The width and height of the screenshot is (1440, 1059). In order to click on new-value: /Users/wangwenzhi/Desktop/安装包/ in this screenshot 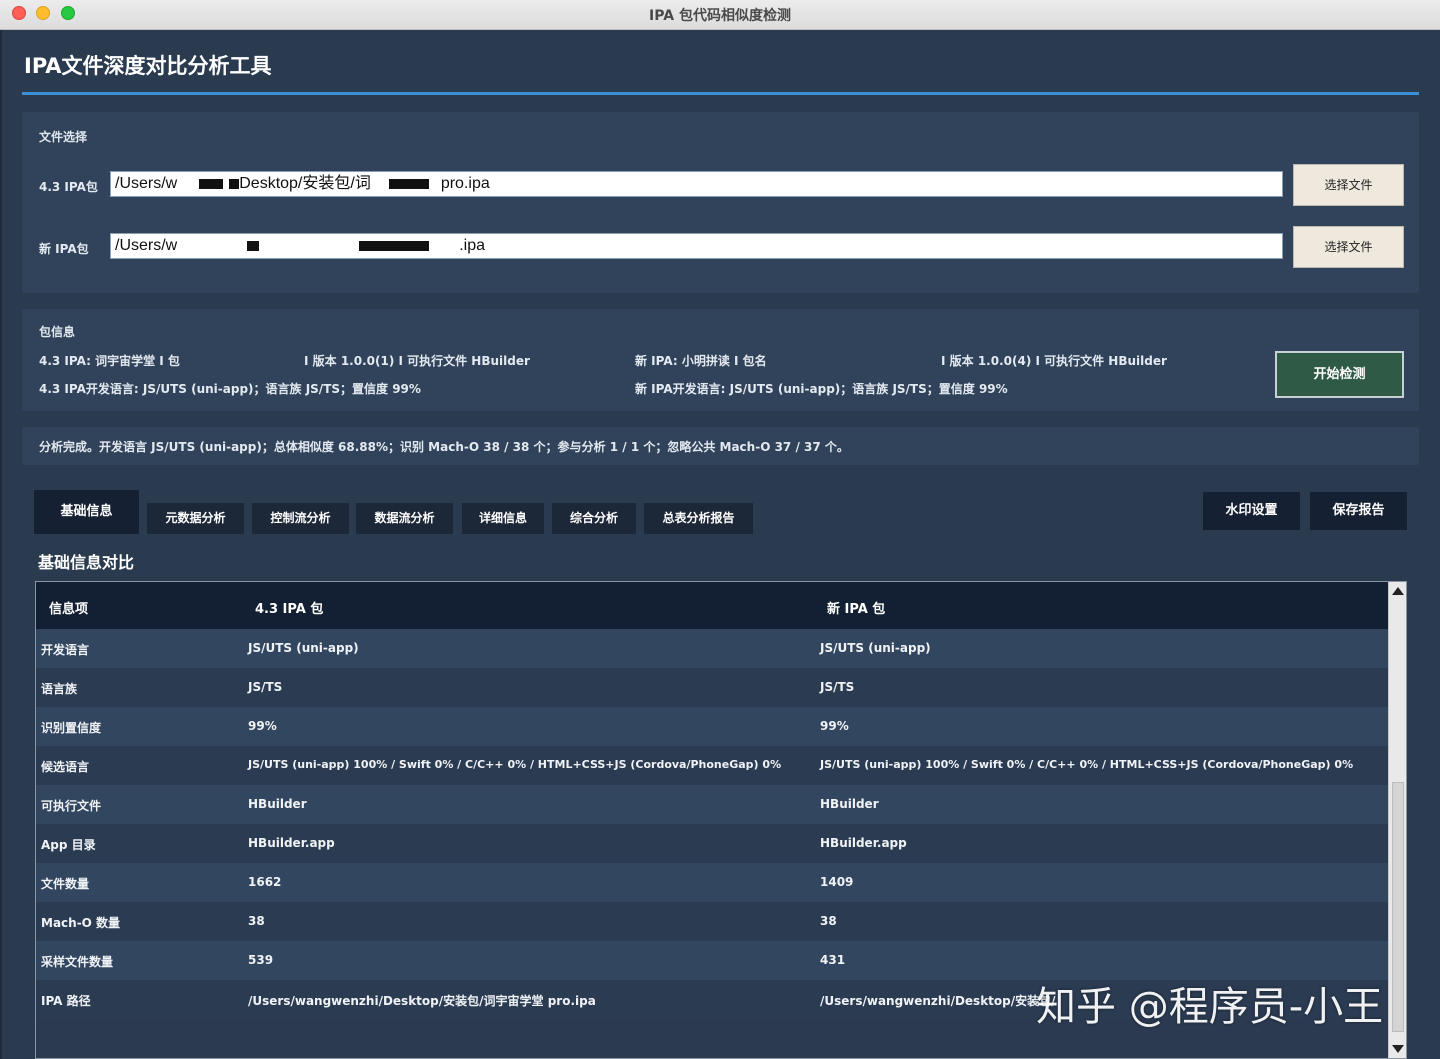, I will do `click(938, 1001)`.